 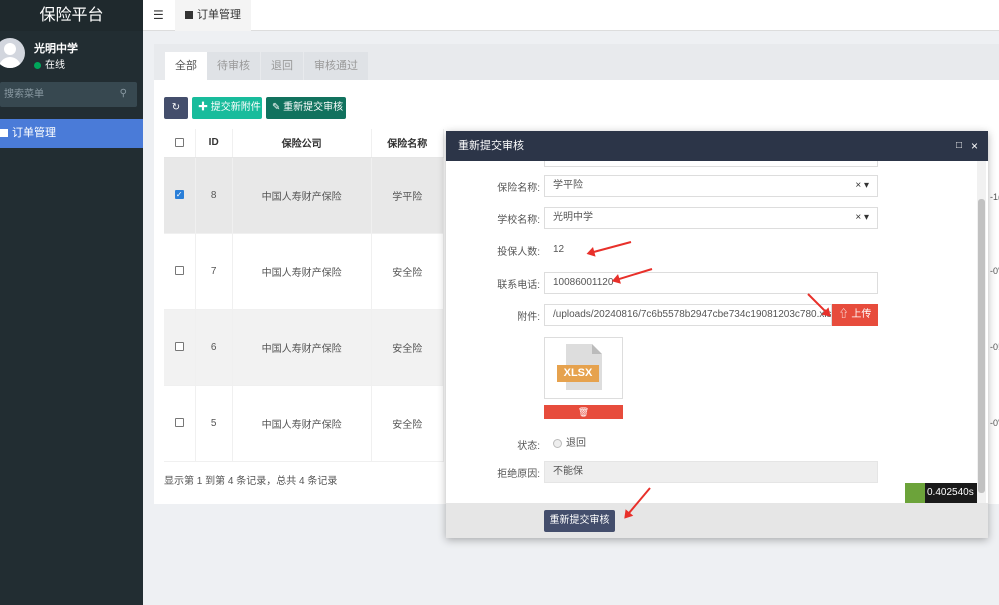 I want to click on load-timer-badge: 0.402540s, so click(x=941, y=493).